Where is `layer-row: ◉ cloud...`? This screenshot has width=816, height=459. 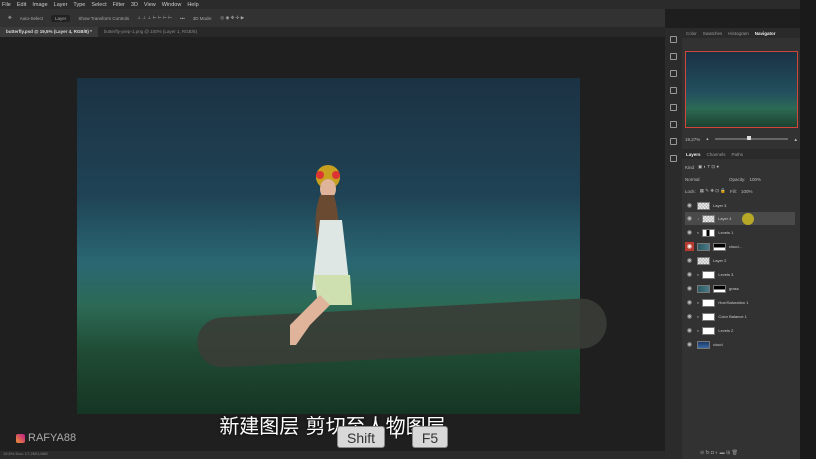
layer-row: ◉ cloud... is located at coordinates (740, 246).